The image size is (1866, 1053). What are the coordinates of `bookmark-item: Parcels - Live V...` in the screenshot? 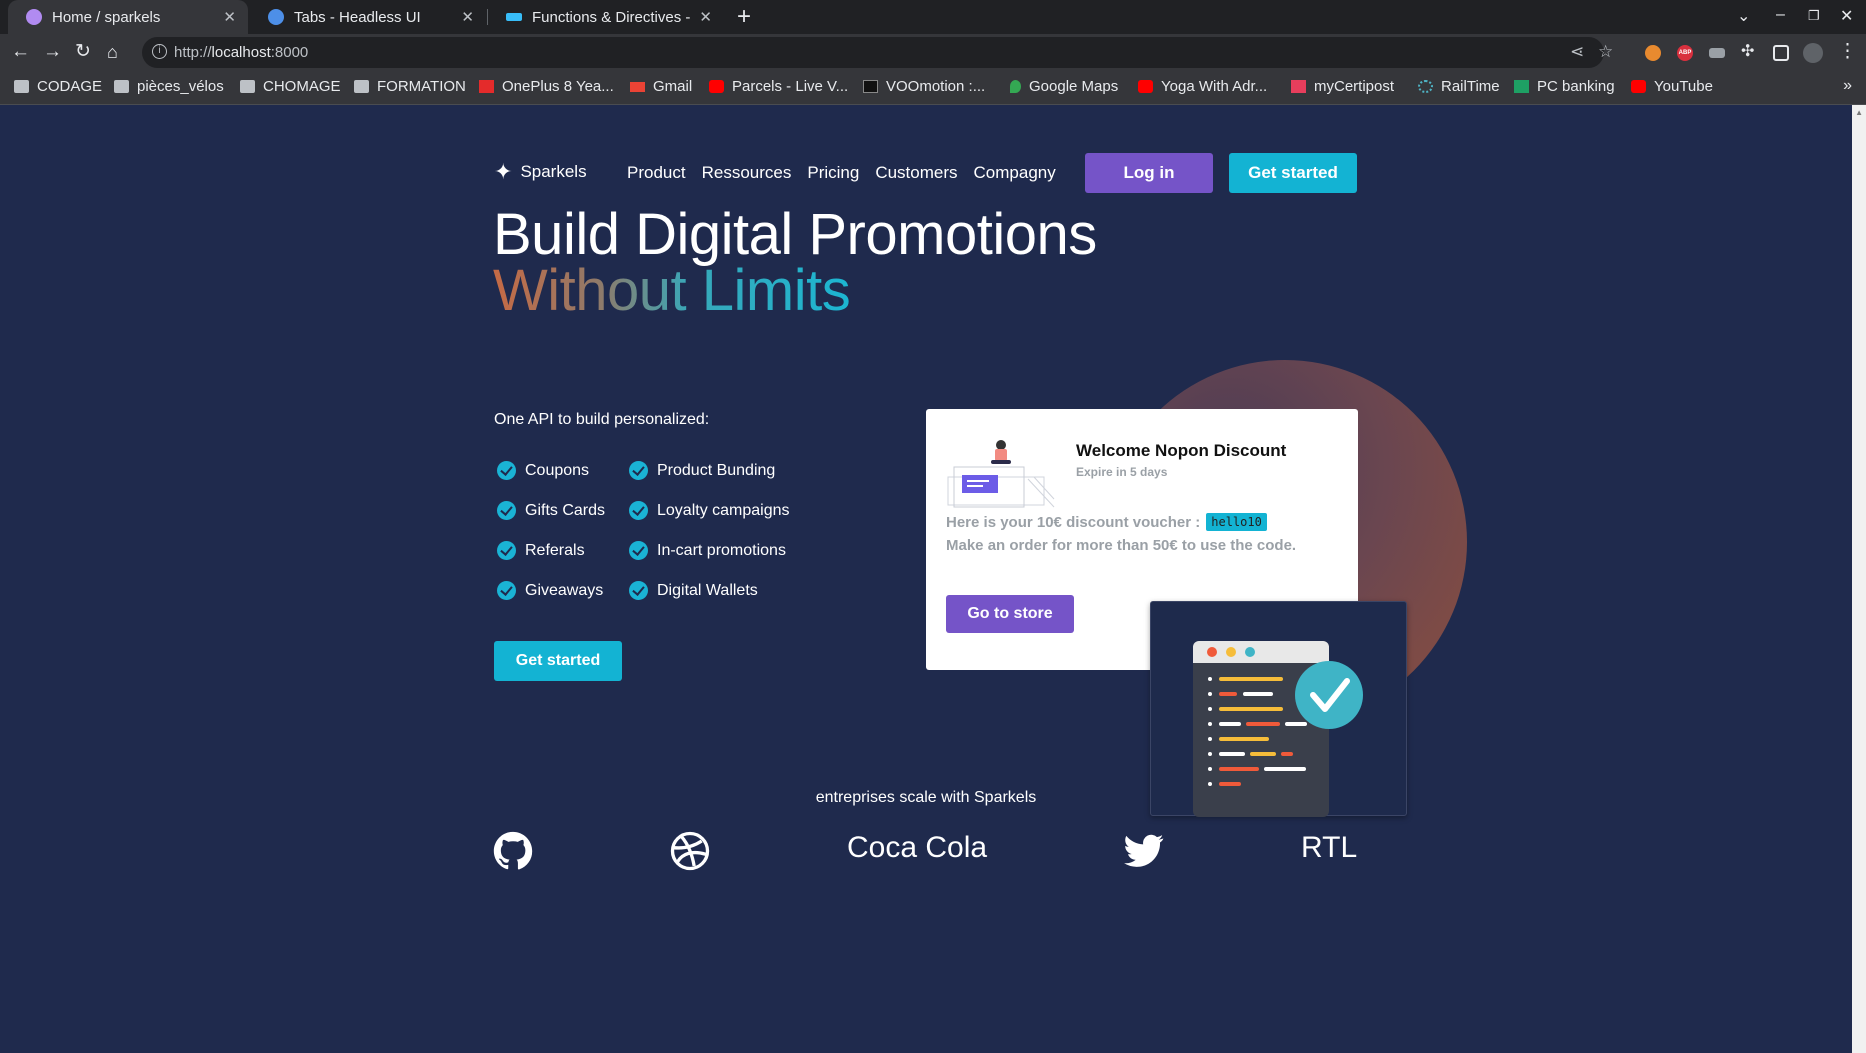 It's located at (778, 86).